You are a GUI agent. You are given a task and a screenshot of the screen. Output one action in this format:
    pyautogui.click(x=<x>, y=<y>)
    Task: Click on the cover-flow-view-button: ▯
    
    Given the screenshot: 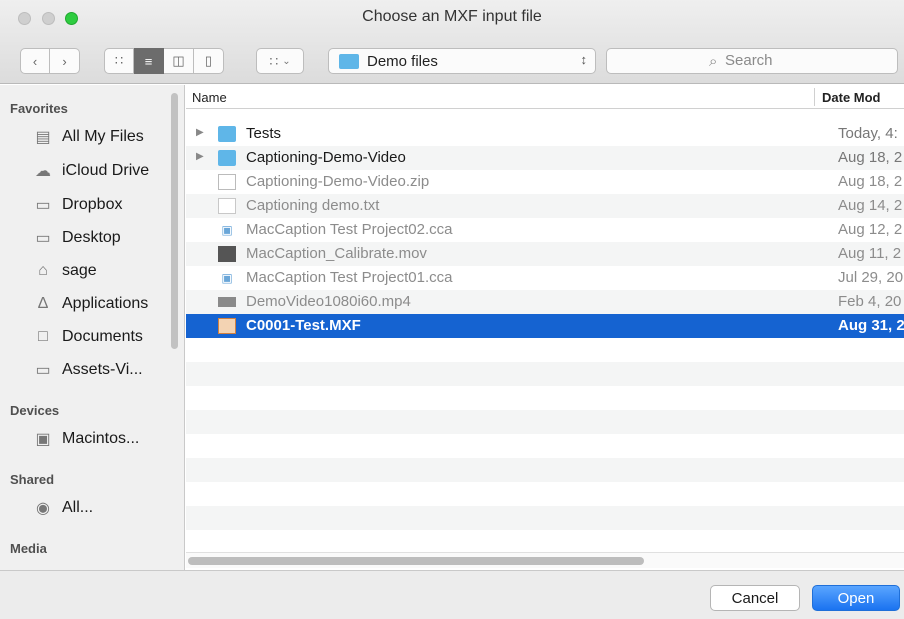 What is the action you would take?
    pyautogui.click(x=209, y=61)
    